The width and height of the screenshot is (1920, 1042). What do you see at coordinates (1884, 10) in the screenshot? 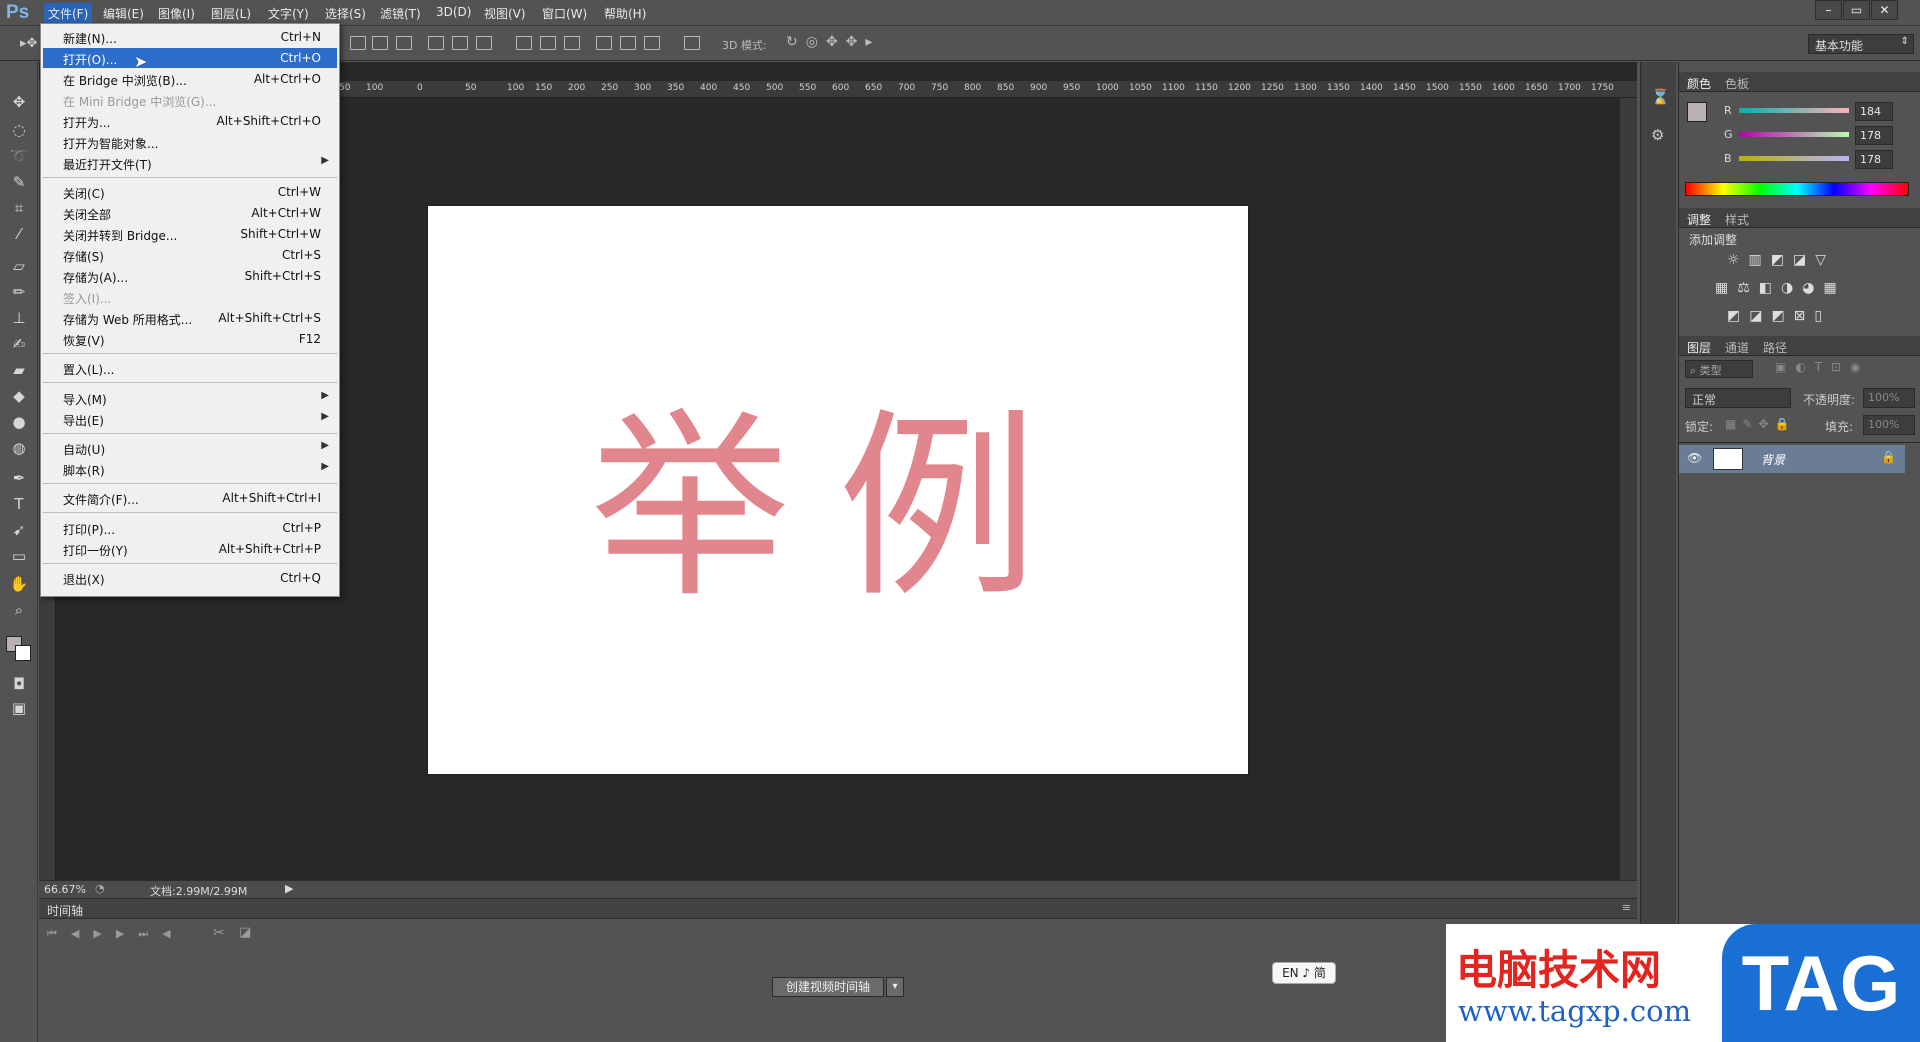
I see `close-button: ✕` at bounding box center [1884, 10].